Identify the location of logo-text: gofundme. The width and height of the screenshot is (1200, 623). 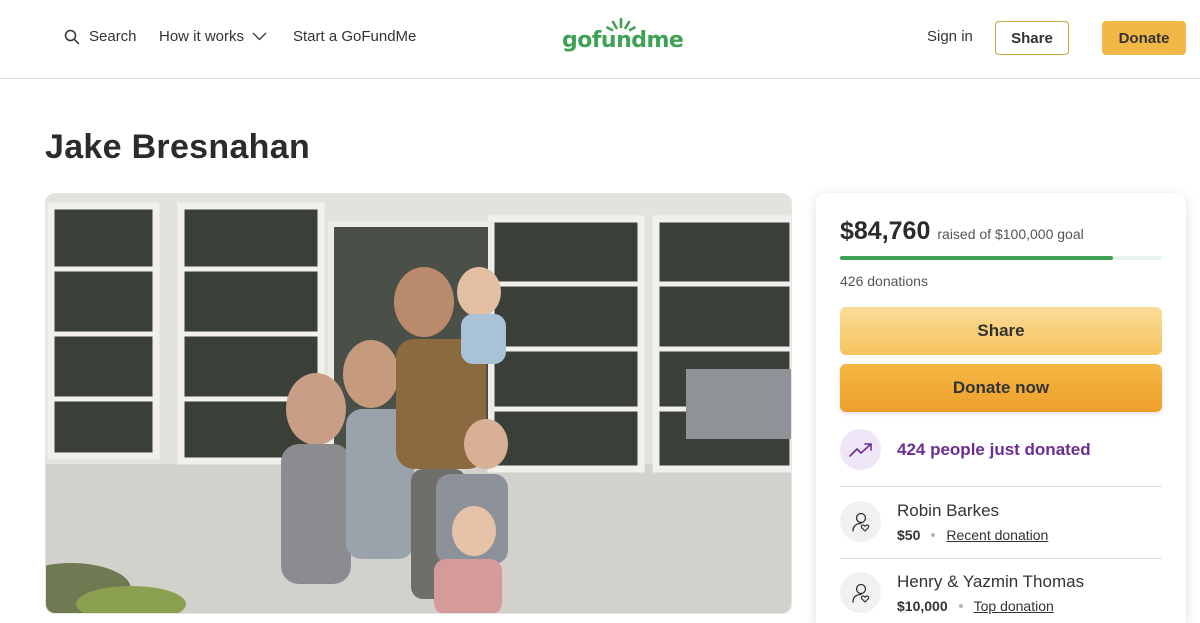
(623, 40).